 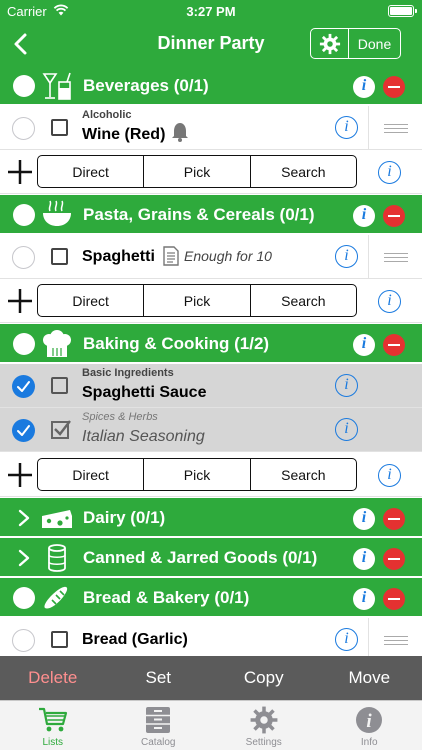 What do you see at coordinates (211, 558) in the screenshot?
I see `category-header-canned: Canned & Jarred Goods (0/1) i` at bounding box center [211, 558].